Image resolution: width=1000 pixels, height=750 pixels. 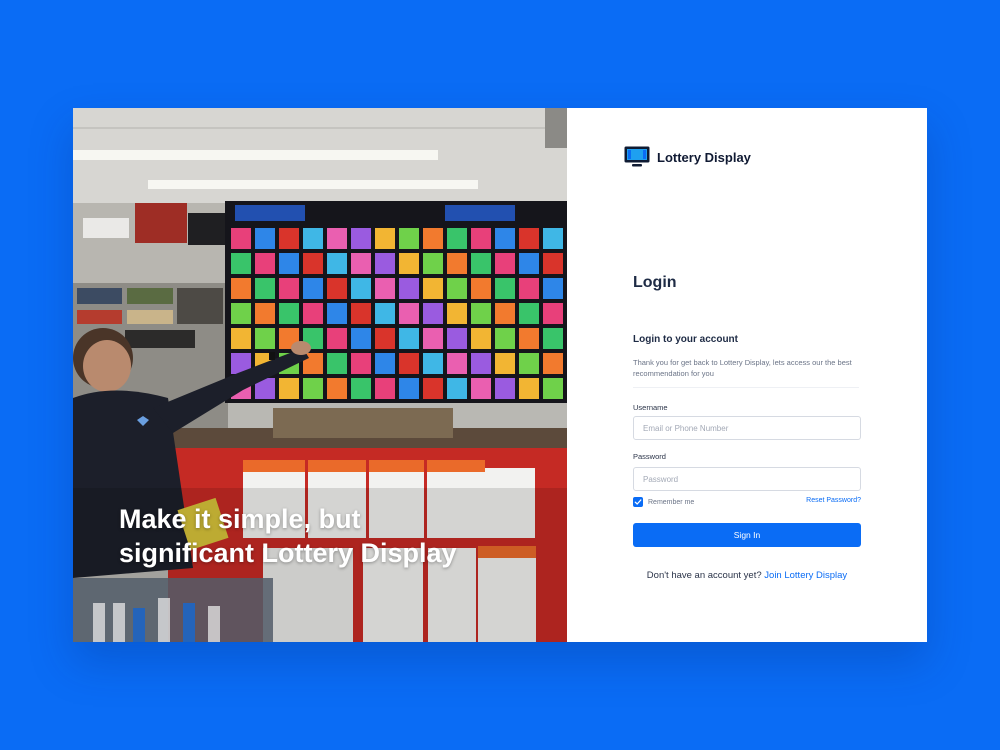 What do you see at coordinates (649, 456) in the screenshot?
I see `password-label: Password` at bounding box center [649, 456].